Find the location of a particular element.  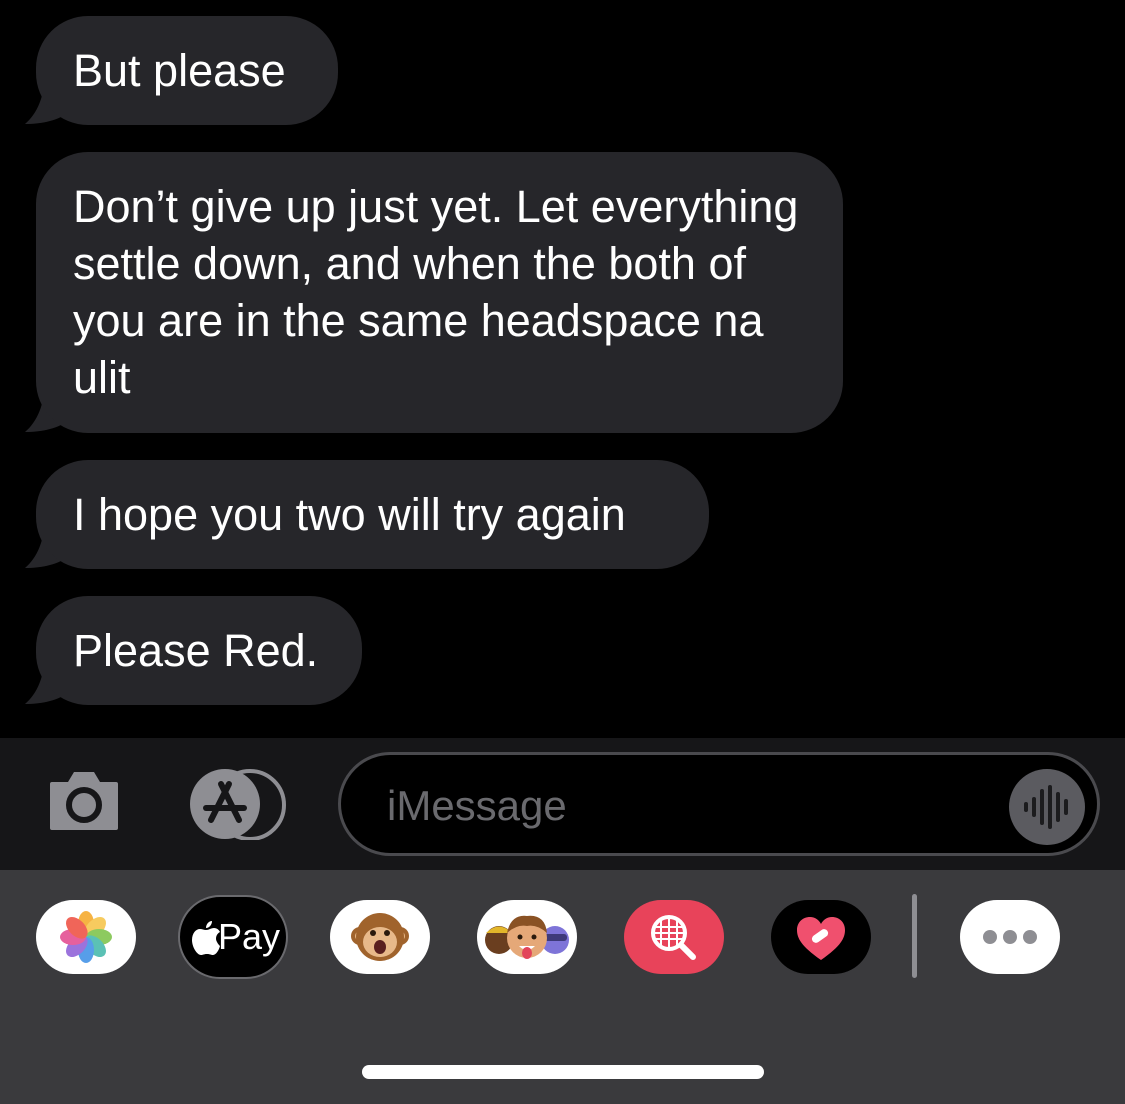

message-row: I hope you two will try again is located at coordinates (354, 514).